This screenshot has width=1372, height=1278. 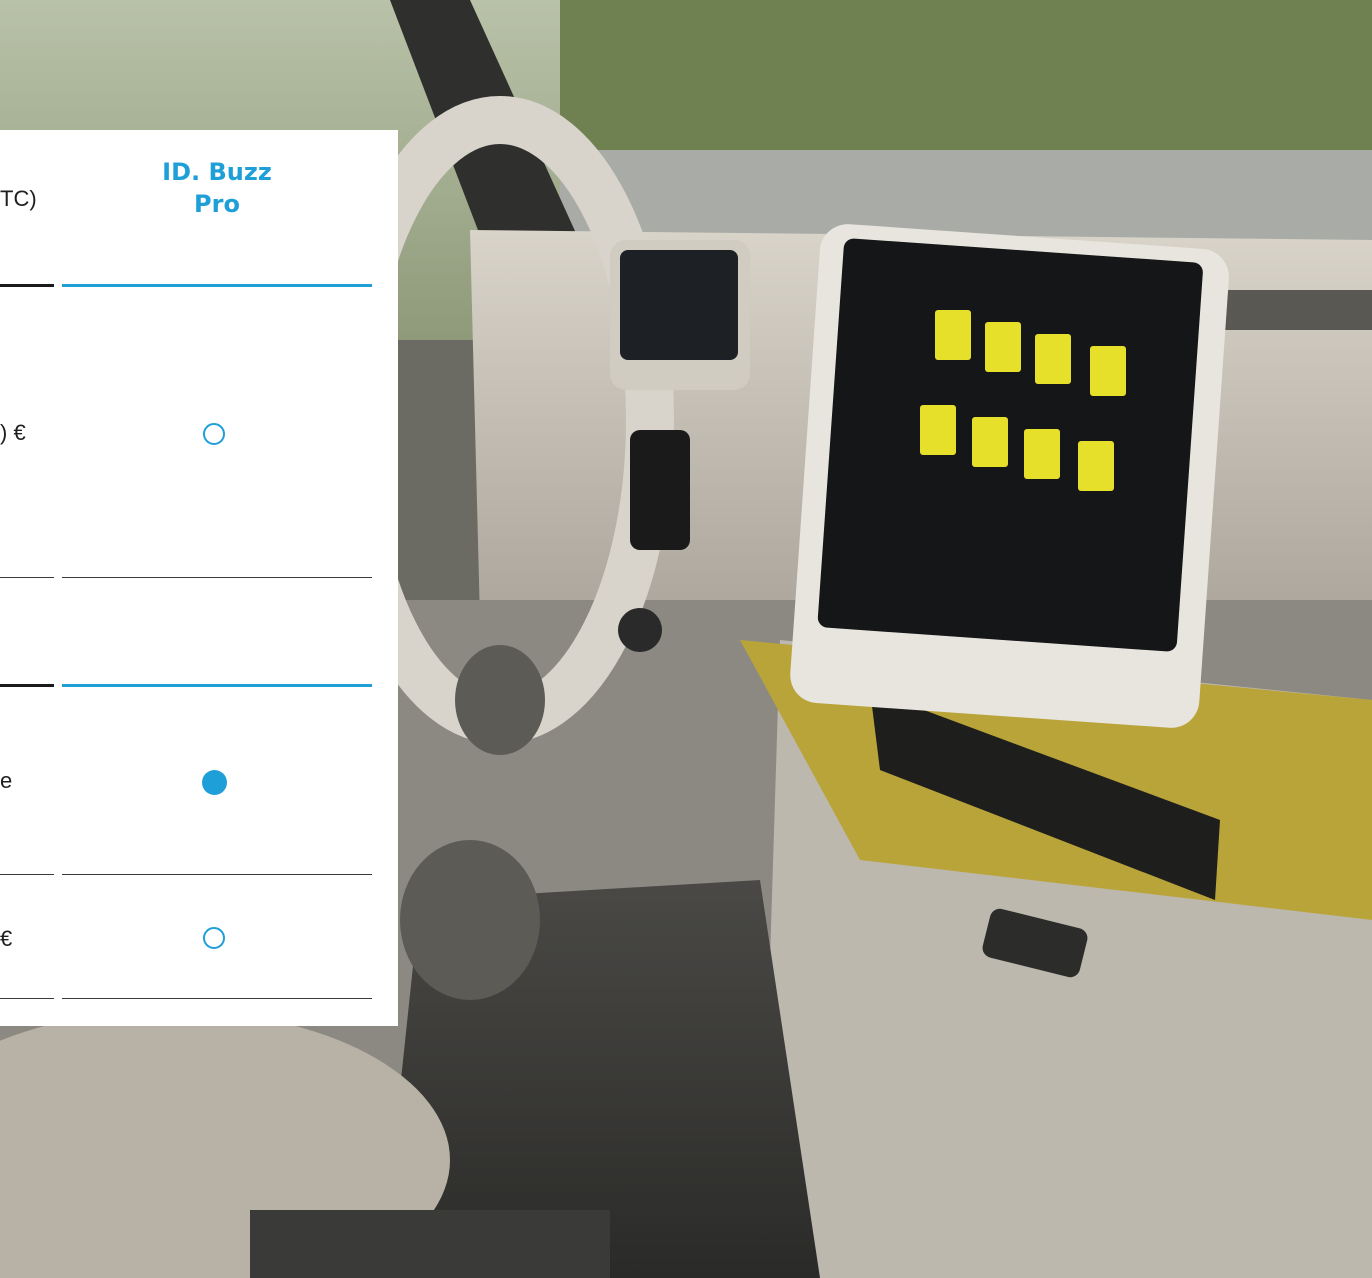 What do you see at coordinates (217, 172) in the screenshot?
I see `column-header-line1: ID. Buzz` at bounding box center [217, 172].